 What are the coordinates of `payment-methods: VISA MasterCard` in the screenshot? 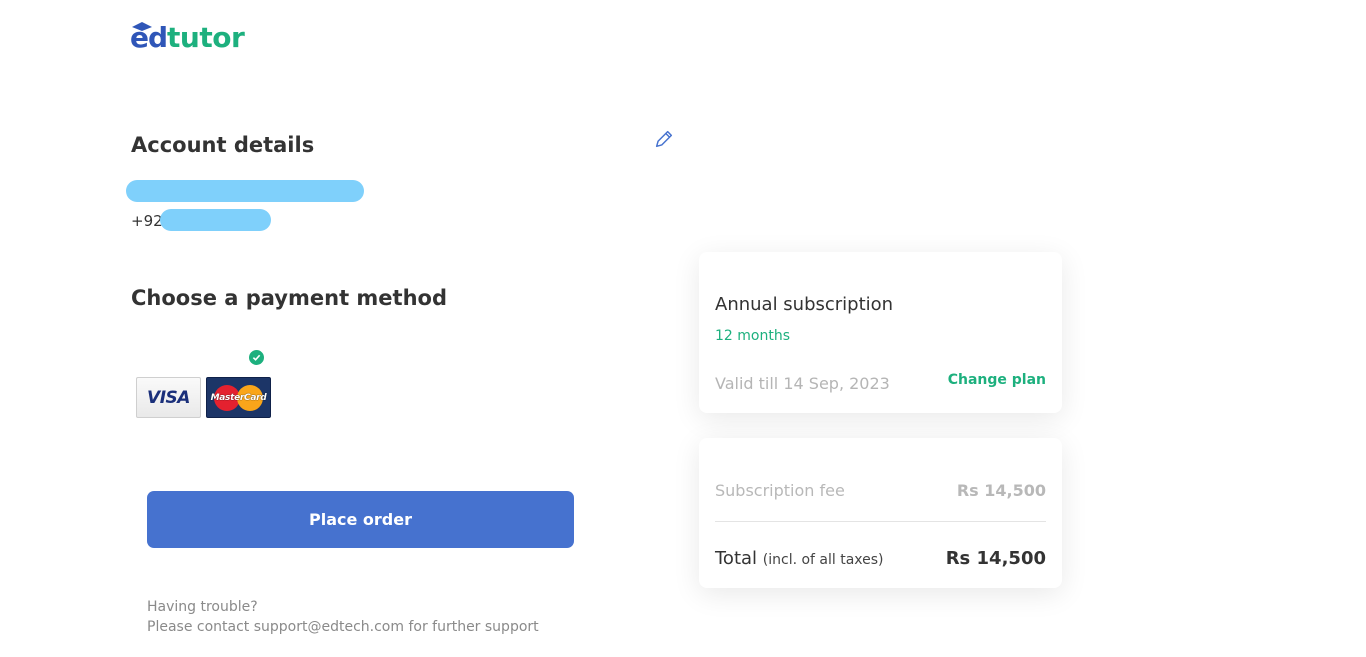 It's located at (203, 397).